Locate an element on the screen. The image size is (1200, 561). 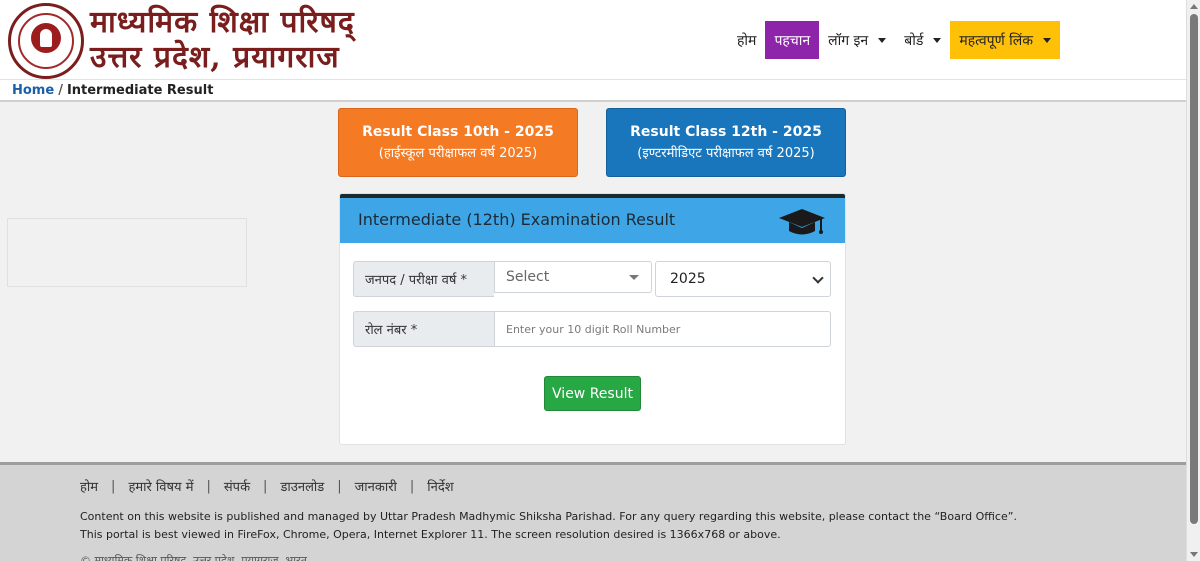
nav-item-label: महत्वपूर्ण लिंक is located at coordinates (996, 40).